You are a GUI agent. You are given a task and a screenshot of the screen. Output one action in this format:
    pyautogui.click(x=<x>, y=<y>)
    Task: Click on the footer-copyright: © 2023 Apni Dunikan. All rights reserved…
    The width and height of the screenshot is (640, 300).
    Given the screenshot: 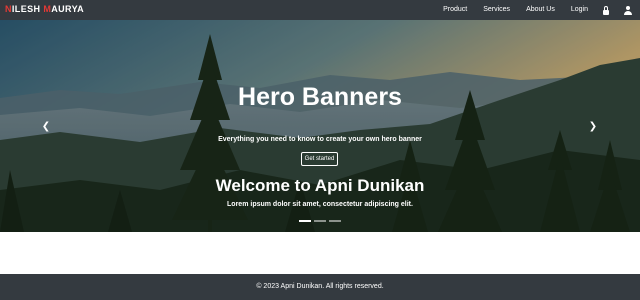 What is the action you would take?
    pyautogui.click(x=320, y=286)
    